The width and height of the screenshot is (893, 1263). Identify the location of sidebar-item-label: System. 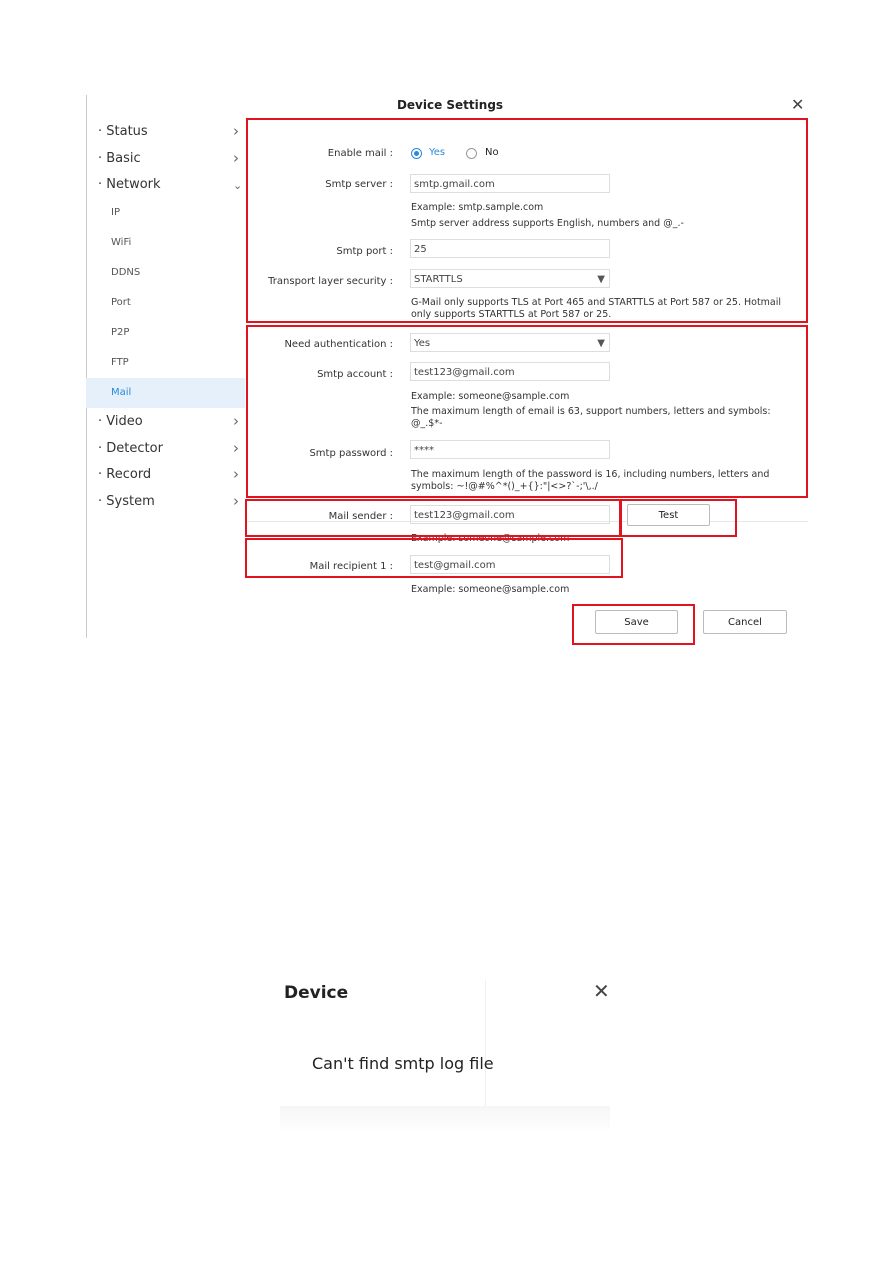
(130, 501).